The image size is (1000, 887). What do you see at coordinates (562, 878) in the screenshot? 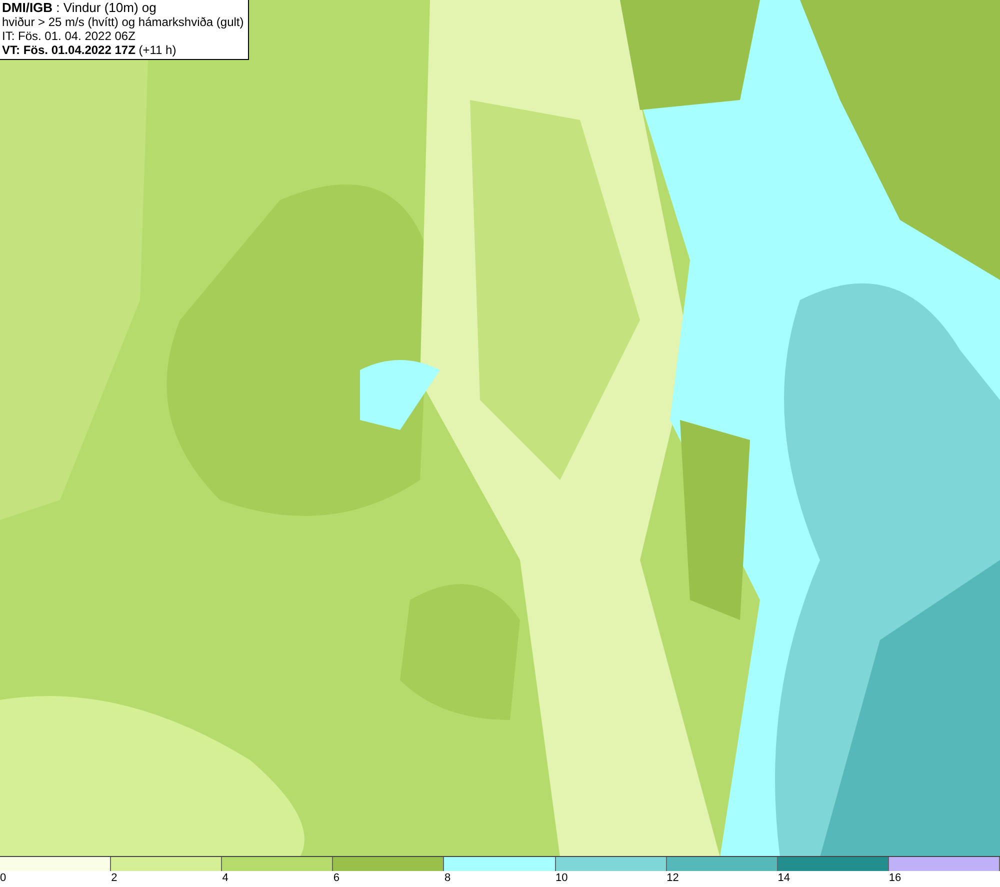
I see `legend-label: 10` at bounding box center [562, 878].